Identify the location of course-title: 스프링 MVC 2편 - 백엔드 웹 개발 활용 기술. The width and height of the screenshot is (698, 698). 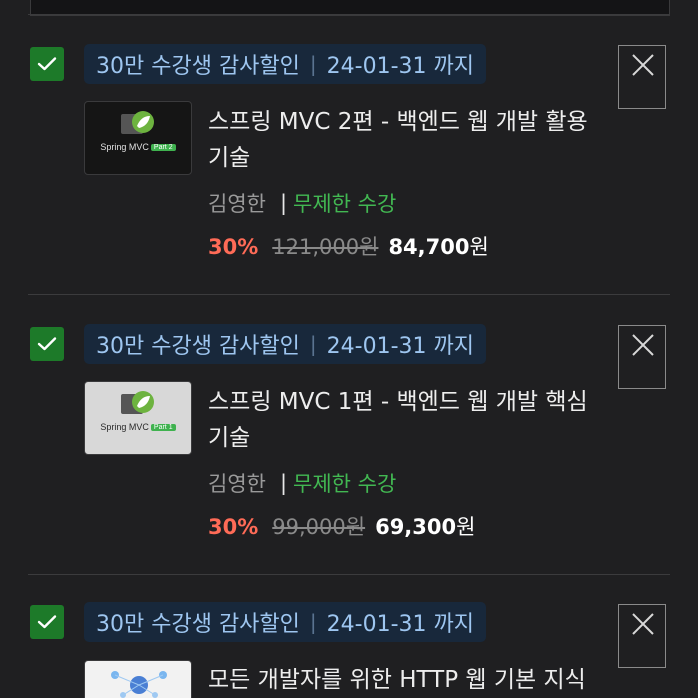
(413, 140).